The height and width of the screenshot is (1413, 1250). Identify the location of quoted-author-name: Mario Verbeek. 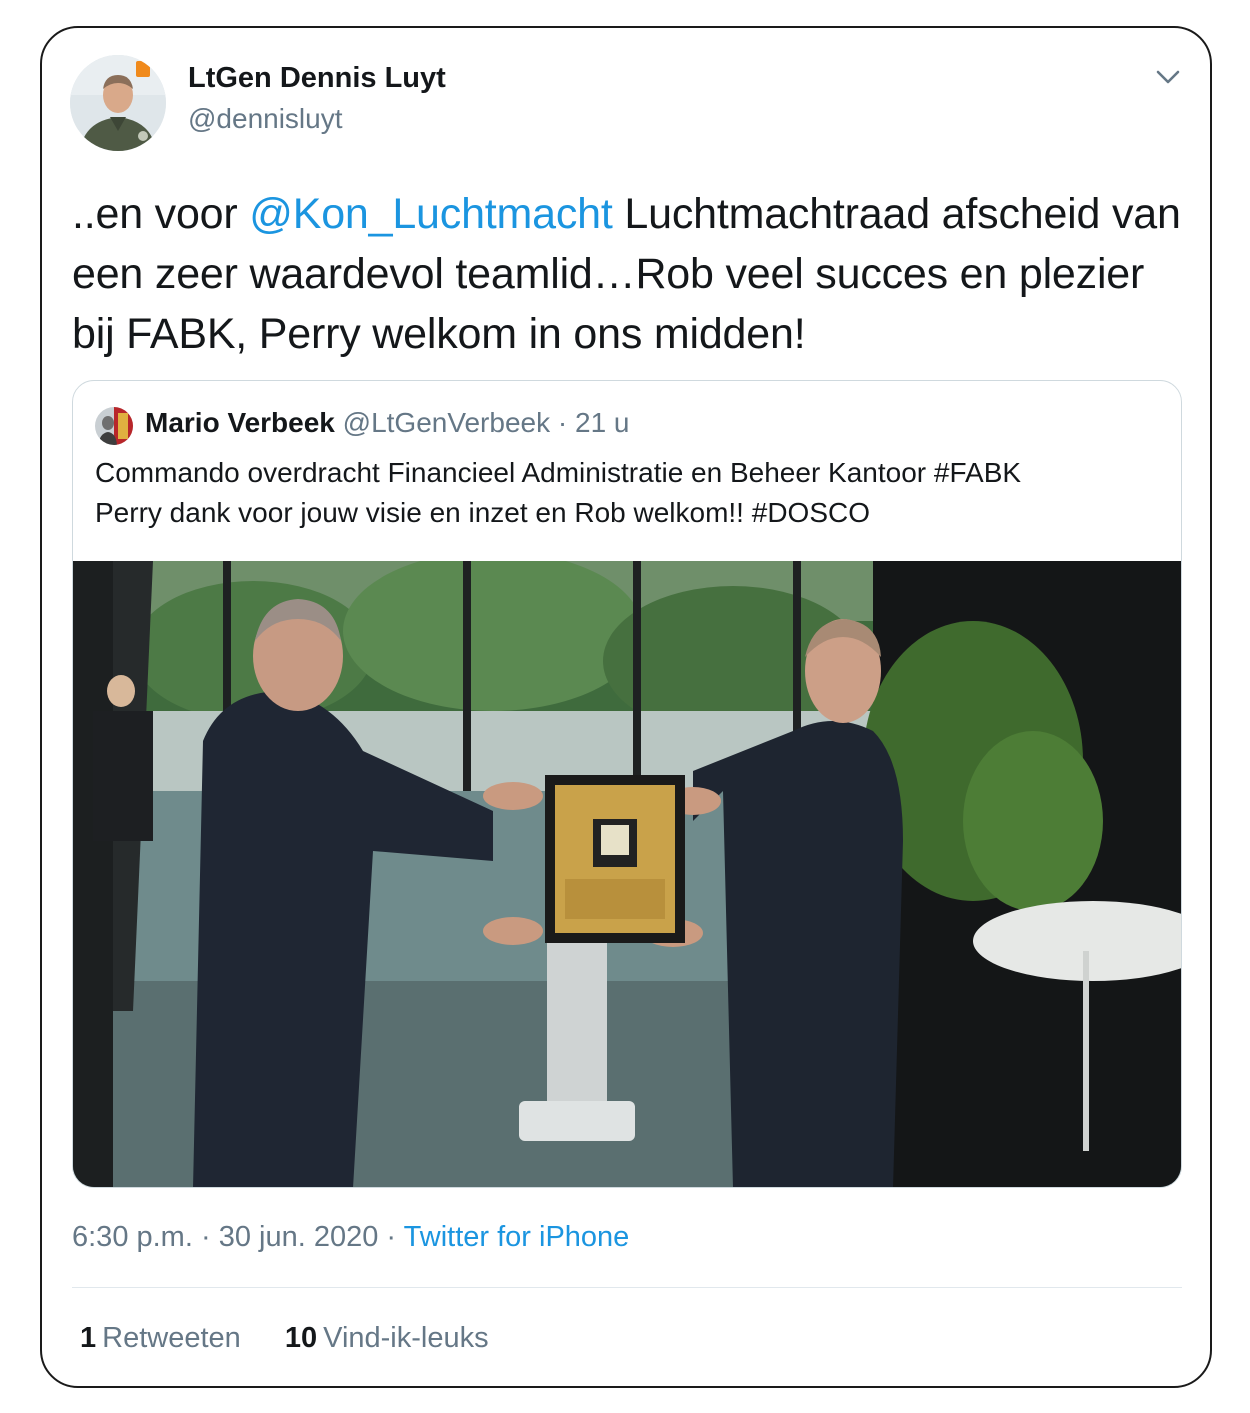
(240, 422).